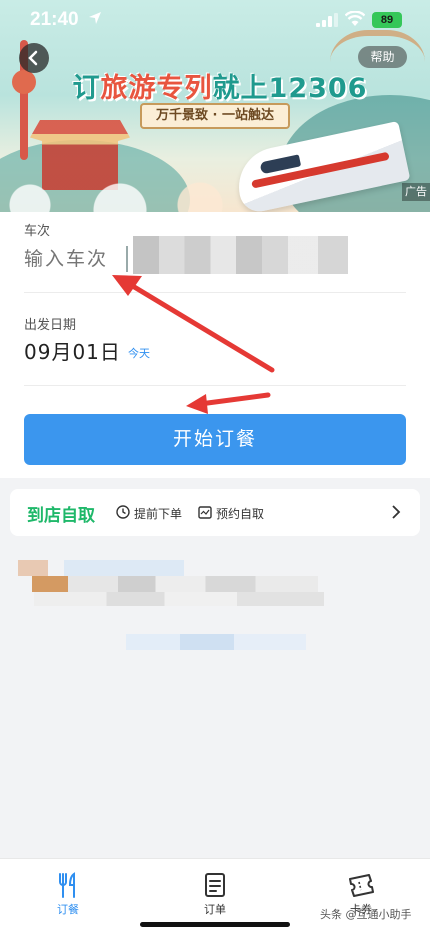  Describe the element at coordinates (72, 350) in the screenshot. I see `departure-date-value: 09月01日` at that location.